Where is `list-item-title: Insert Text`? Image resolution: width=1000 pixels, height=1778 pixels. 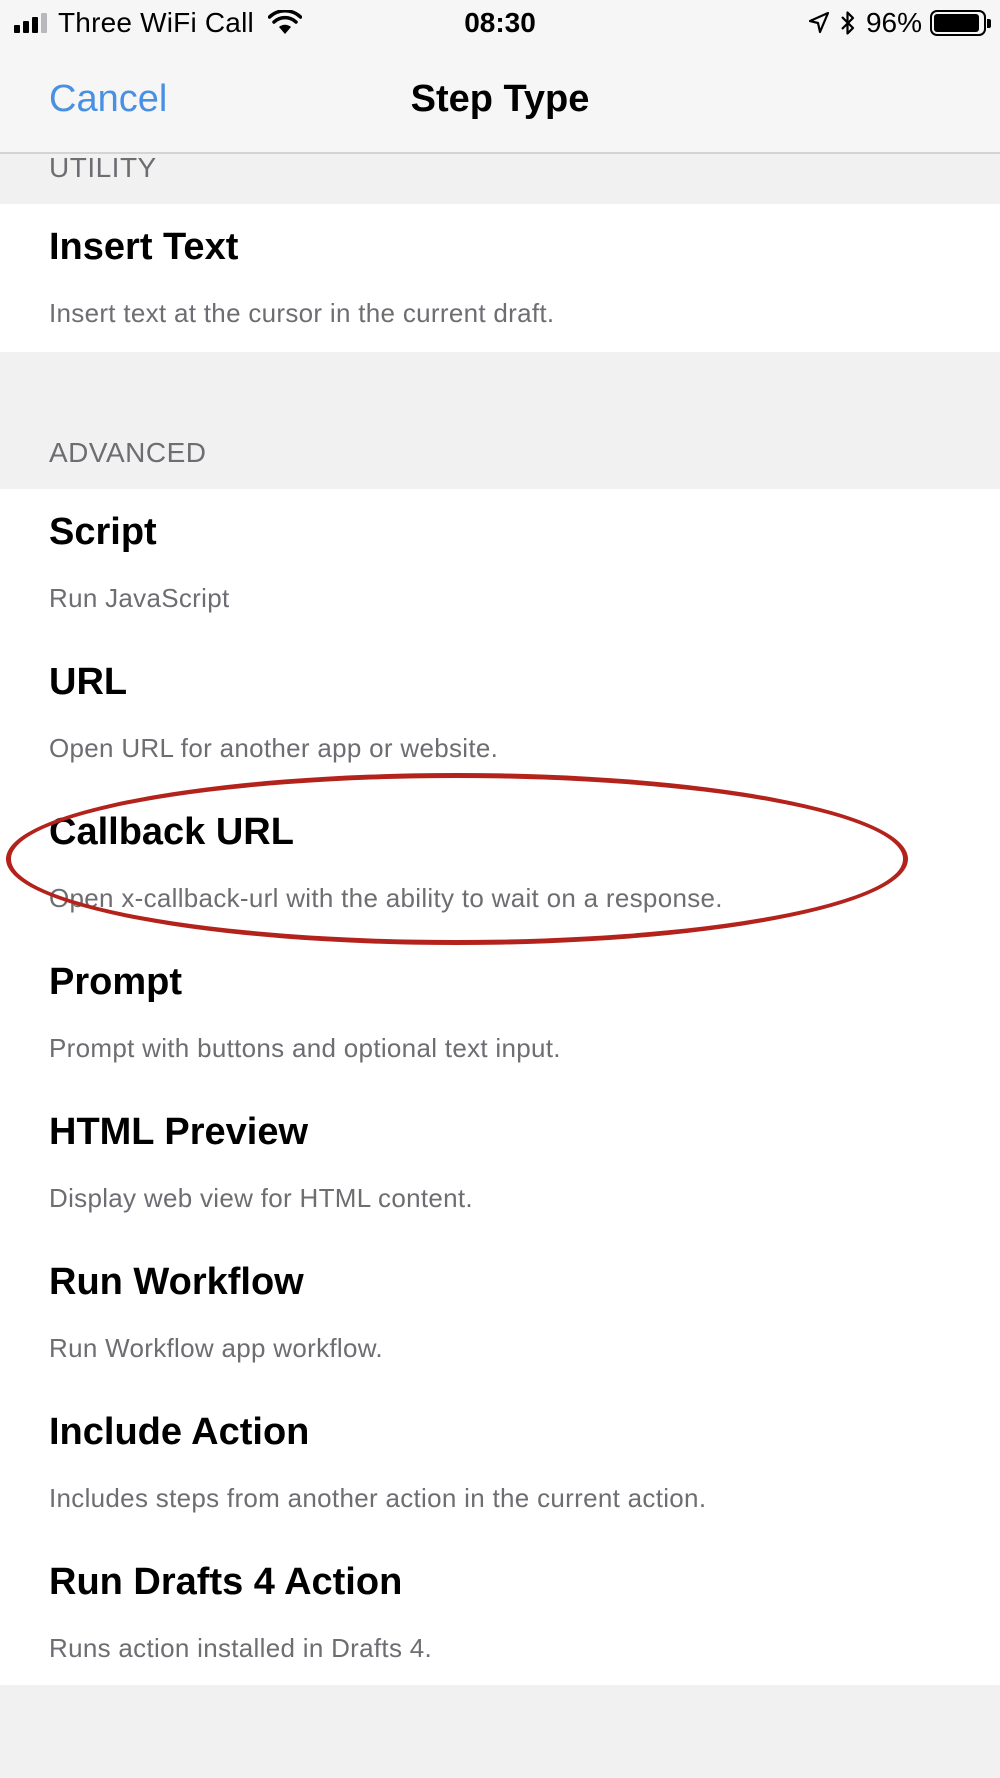 list-item-title: Insert Text is located at coordinates (144, 247).